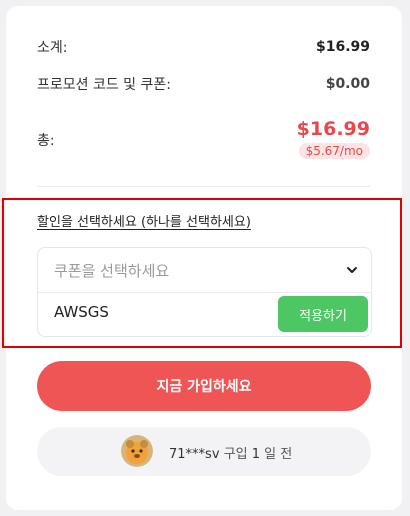  Describe the element at coordinates (323, 314) in the screenshot. I see `apply-coupon-button: 적용하기` at that location.